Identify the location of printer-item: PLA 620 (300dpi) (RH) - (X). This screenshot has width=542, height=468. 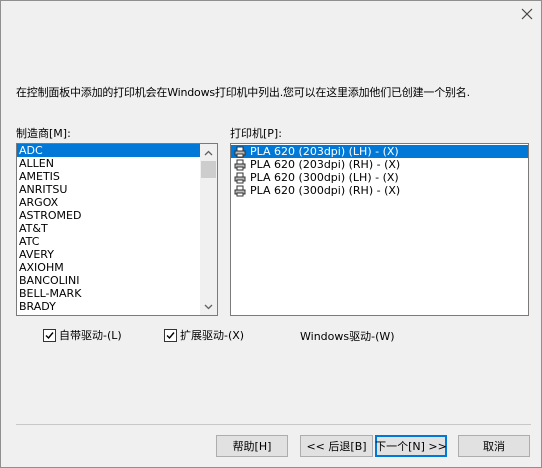
(379, 190).